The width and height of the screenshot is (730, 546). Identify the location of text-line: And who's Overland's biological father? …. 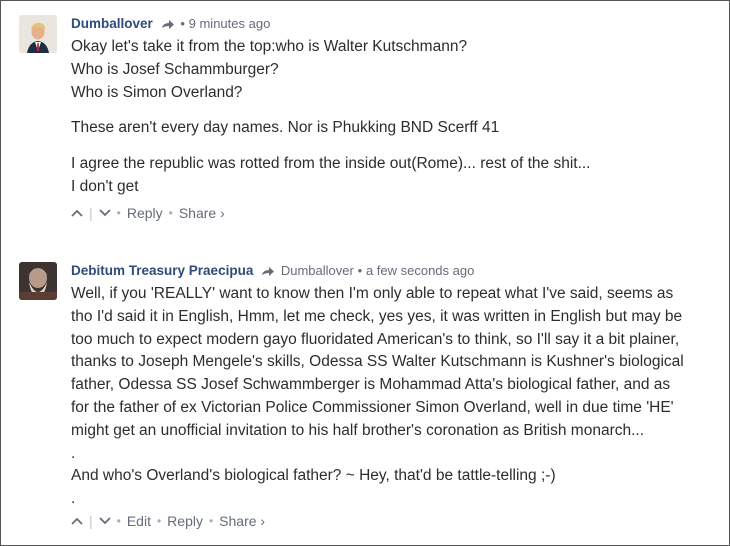
(313, 476).